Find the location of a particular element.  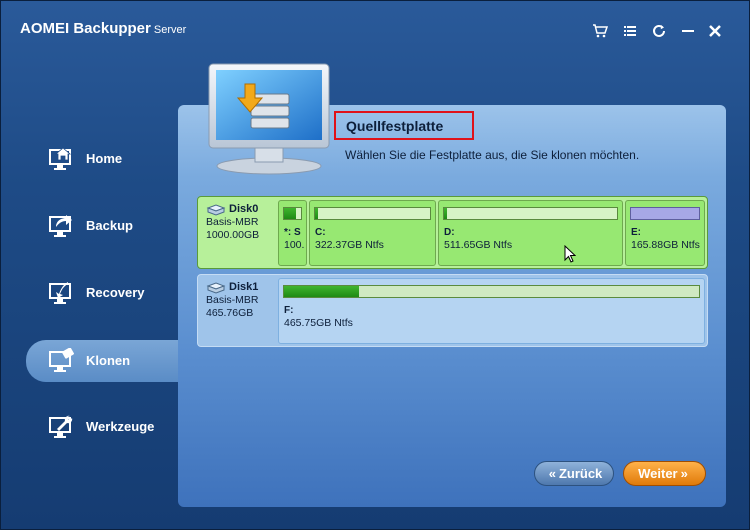

partition-info: 322.37GB Ntfs is located at coordinates (349, 245).